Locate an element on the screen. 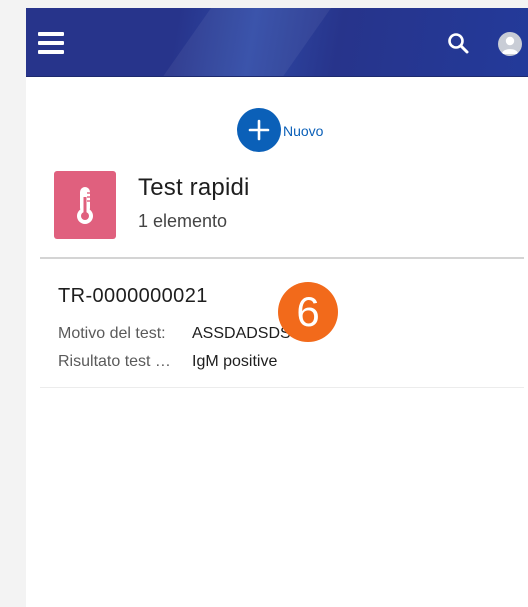  left-gutter is located at coordinates (13, 303).